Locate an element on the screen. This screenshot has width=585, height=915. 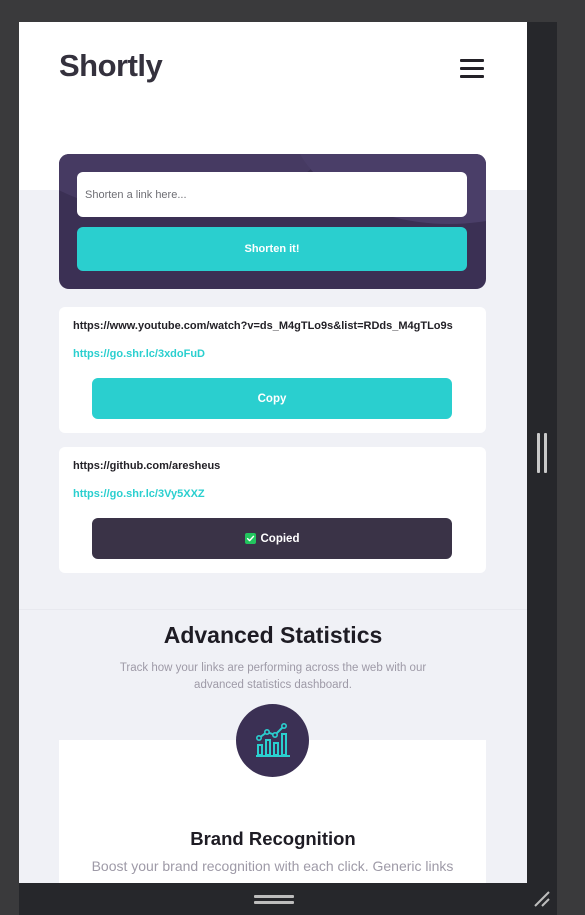
shorten-button: Shorten it! is located at coordinates (272, 249).